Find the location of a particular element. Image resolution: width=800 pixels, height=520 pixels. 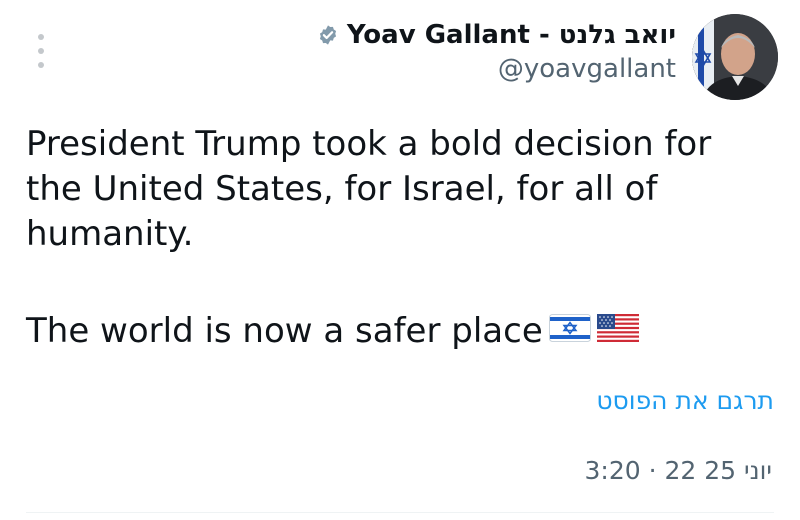

more-options-icon is located at coordinates (41, 51).